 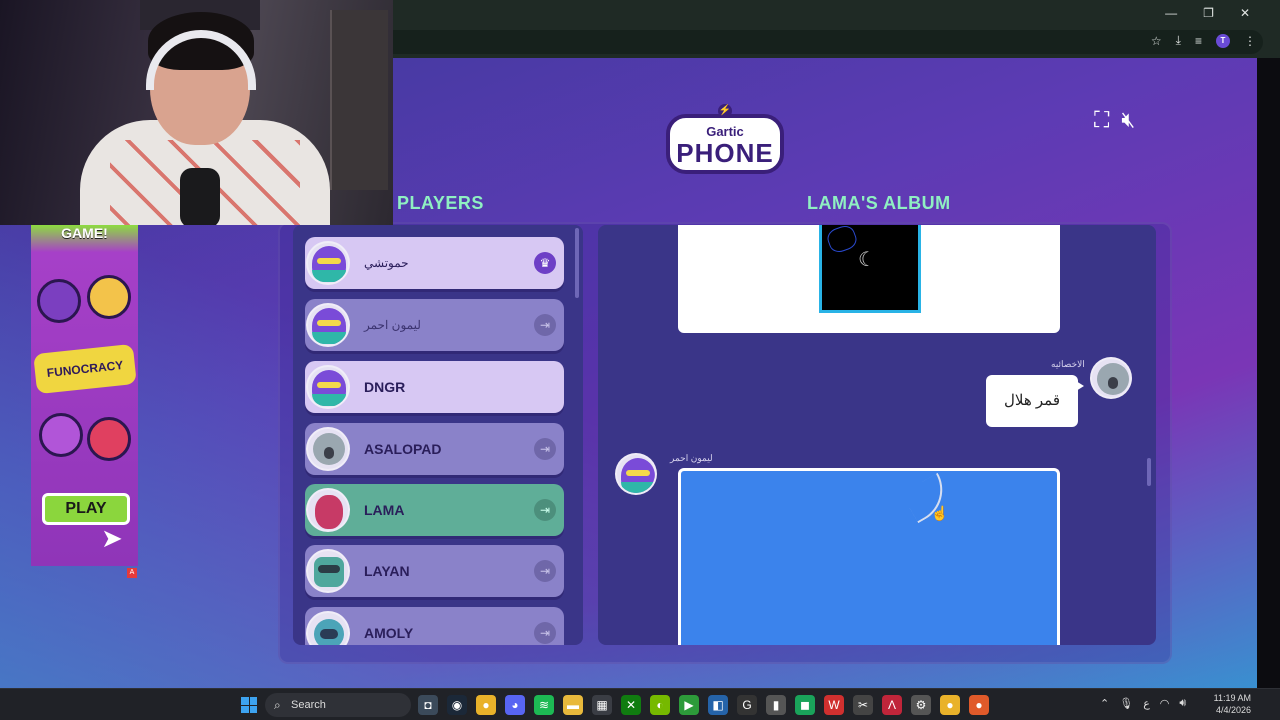 What do you see at coordinates (84, 395) in the screenshot?
I see `ad-banner: GAME! FUNOCRACY PLAY ➤` at bounding box center [84, 395].